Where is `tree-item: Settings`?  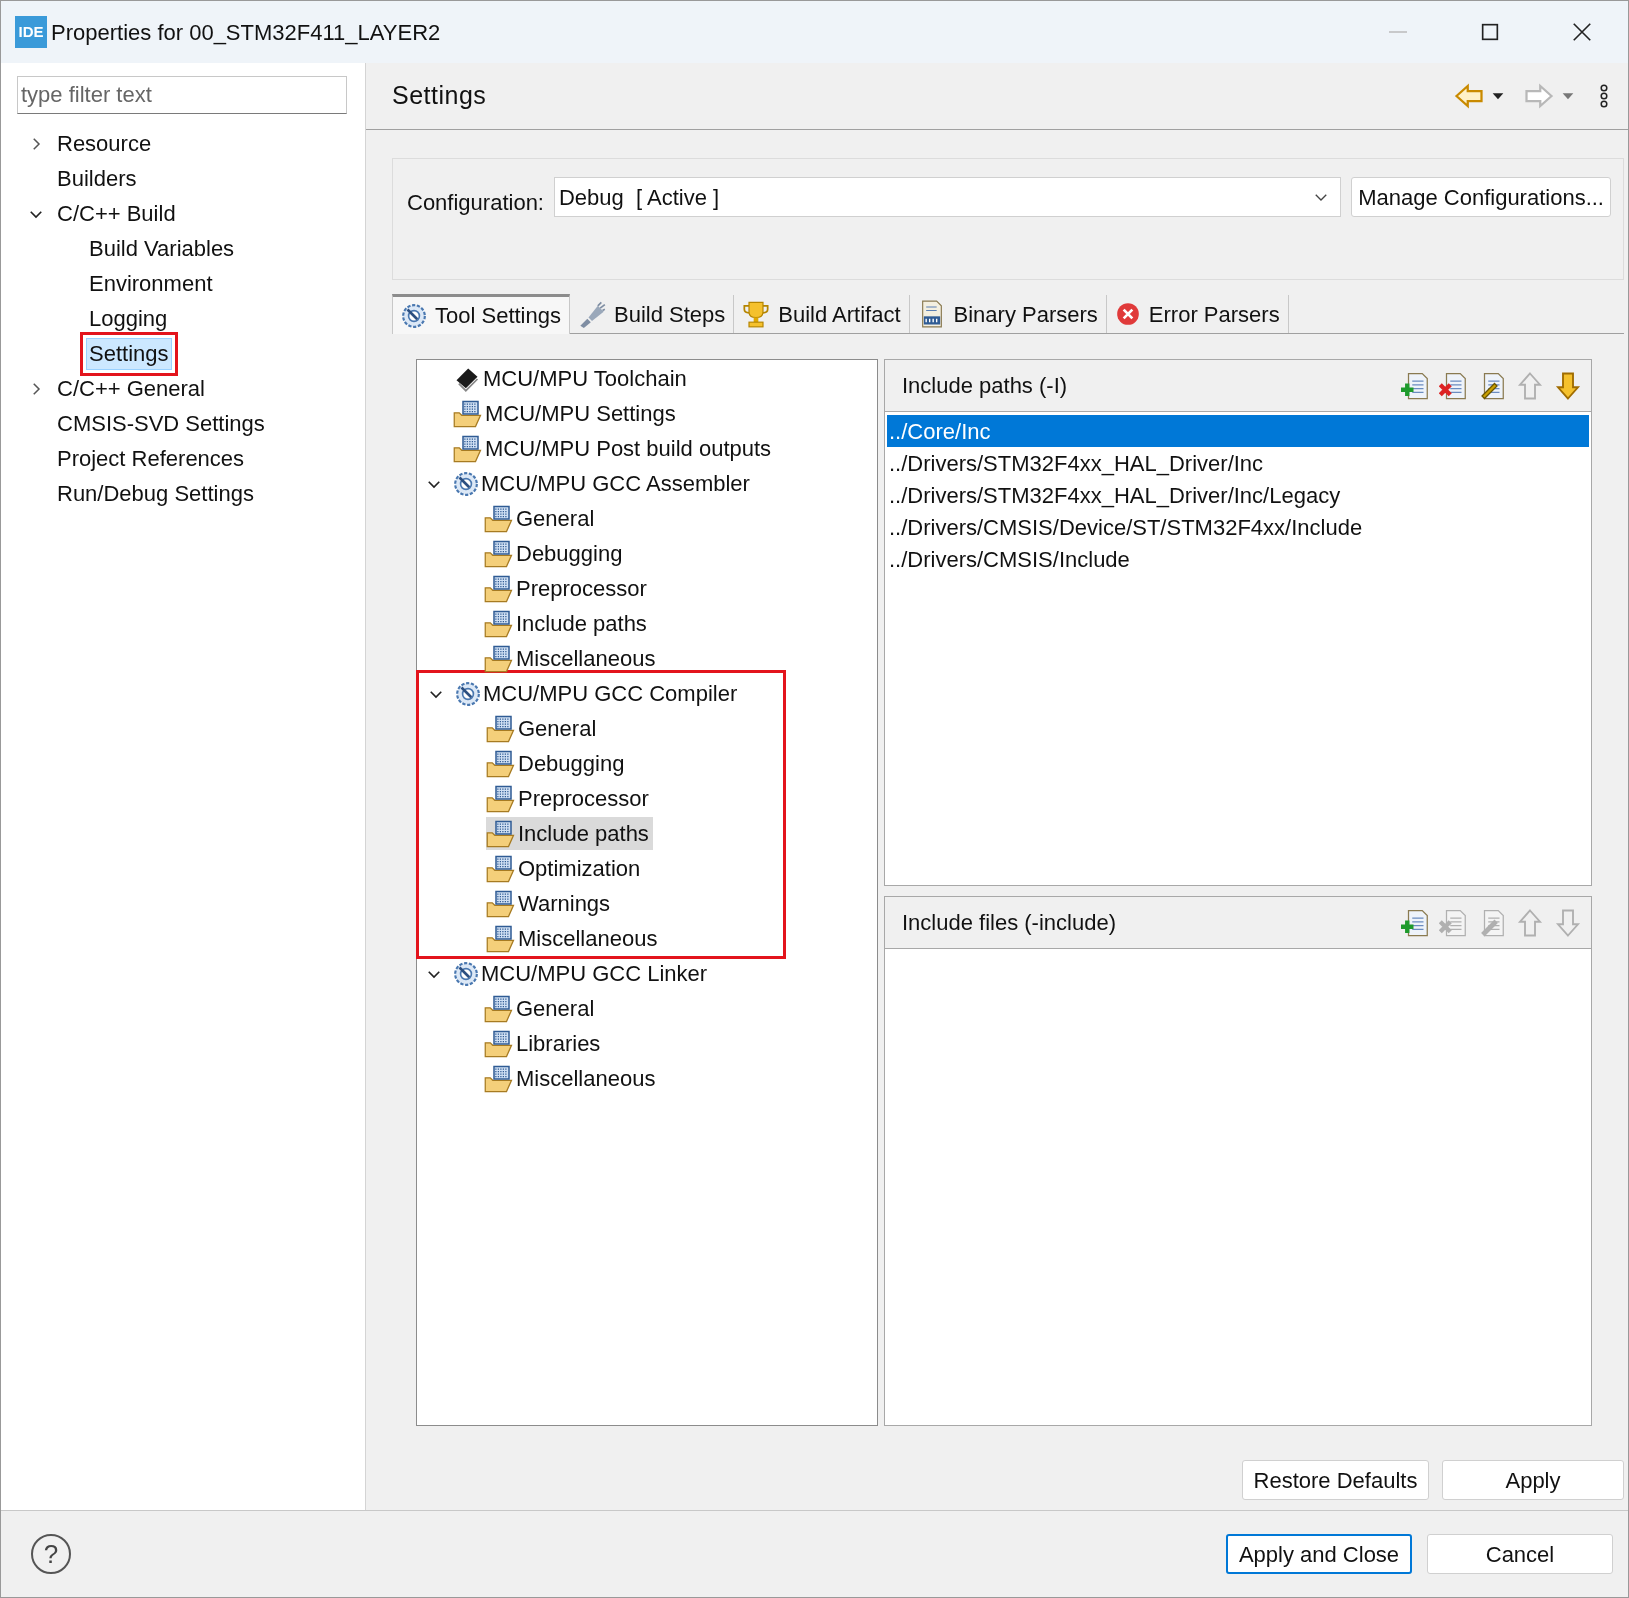 tree-item: Settings is located at coordinates (129, 353).